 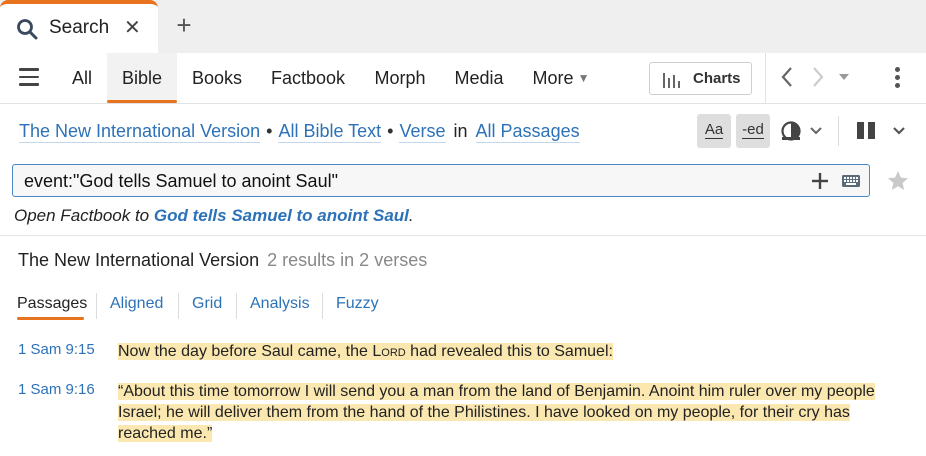 What do you see at coordinates (717, 78) in the screenshot?
I see `charts-label: Charts` at bounding box center [717, 78].